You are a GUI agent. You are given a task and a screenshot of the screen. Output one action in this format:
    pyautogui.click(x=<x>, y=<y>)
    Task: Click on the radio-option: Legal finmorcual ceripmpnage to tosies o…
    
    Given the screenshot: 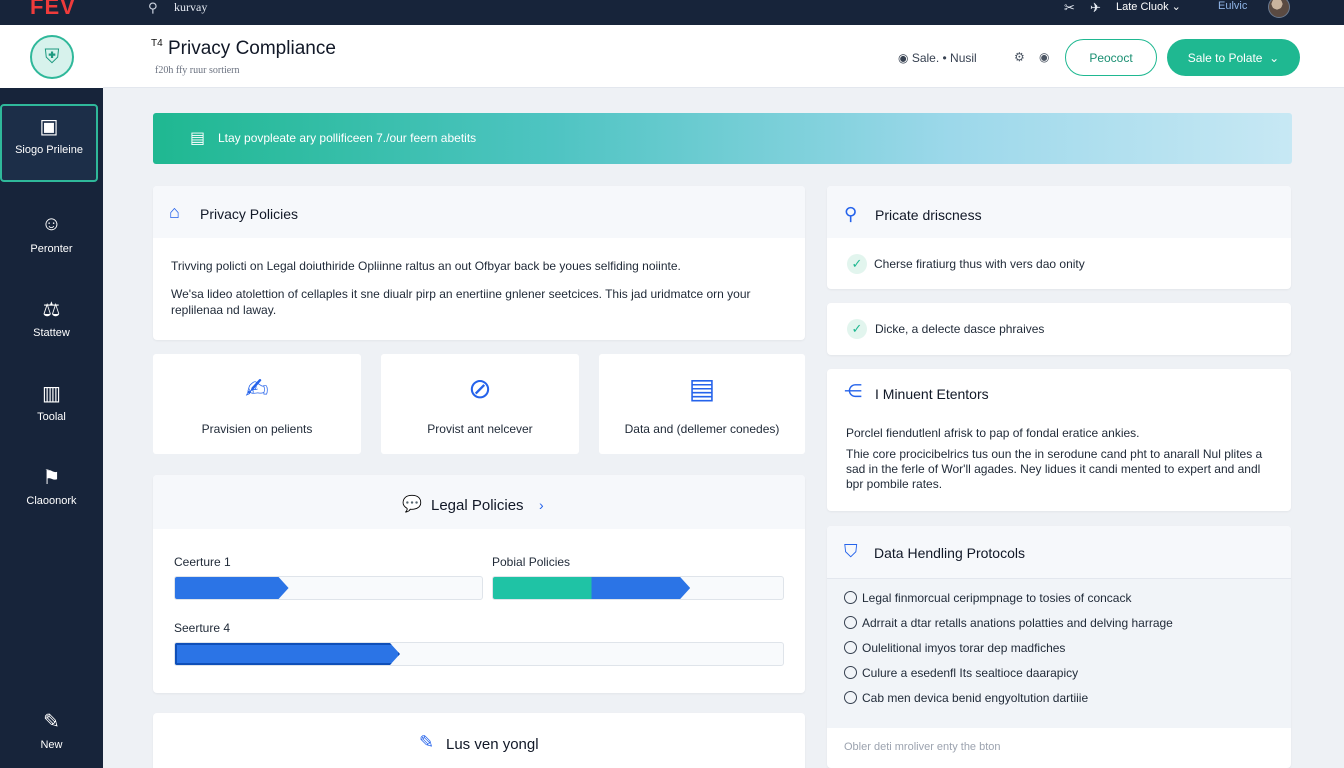 What is the action you would take?
    pyautogui.click(x=987, y=598)
    